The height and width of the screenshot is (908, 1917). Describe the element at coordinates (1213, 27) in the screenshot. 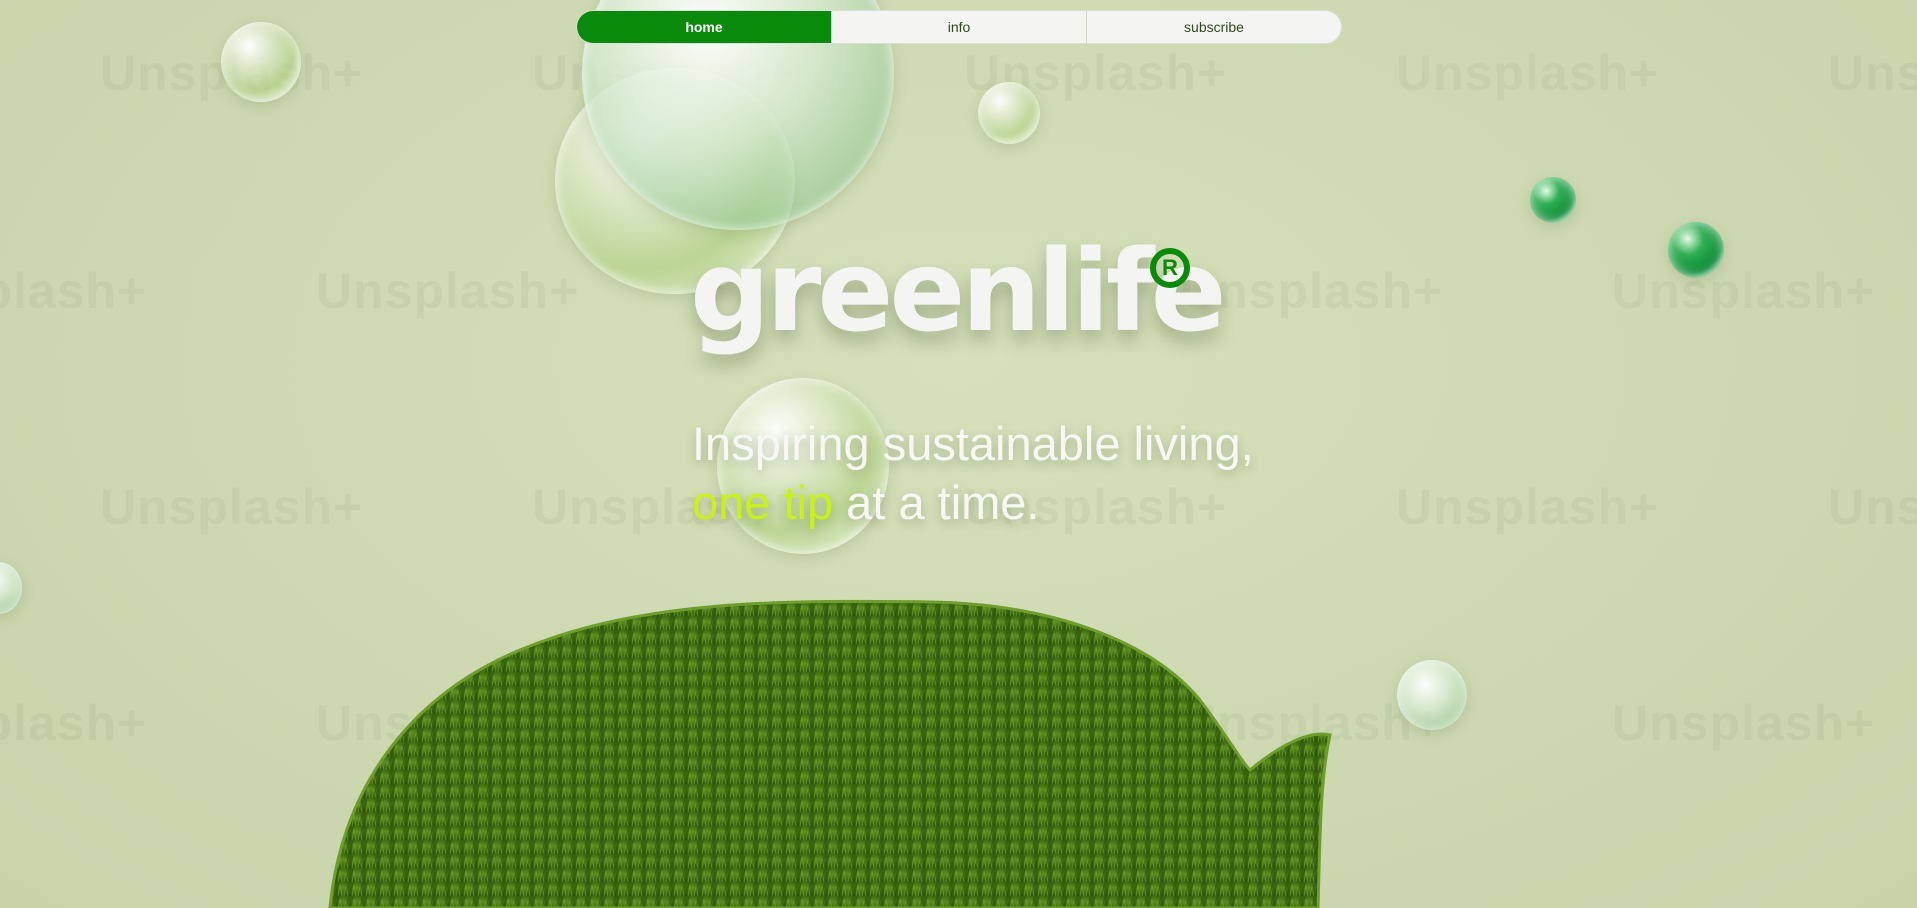

I see `nav-subscribe: subscribe` at that location.